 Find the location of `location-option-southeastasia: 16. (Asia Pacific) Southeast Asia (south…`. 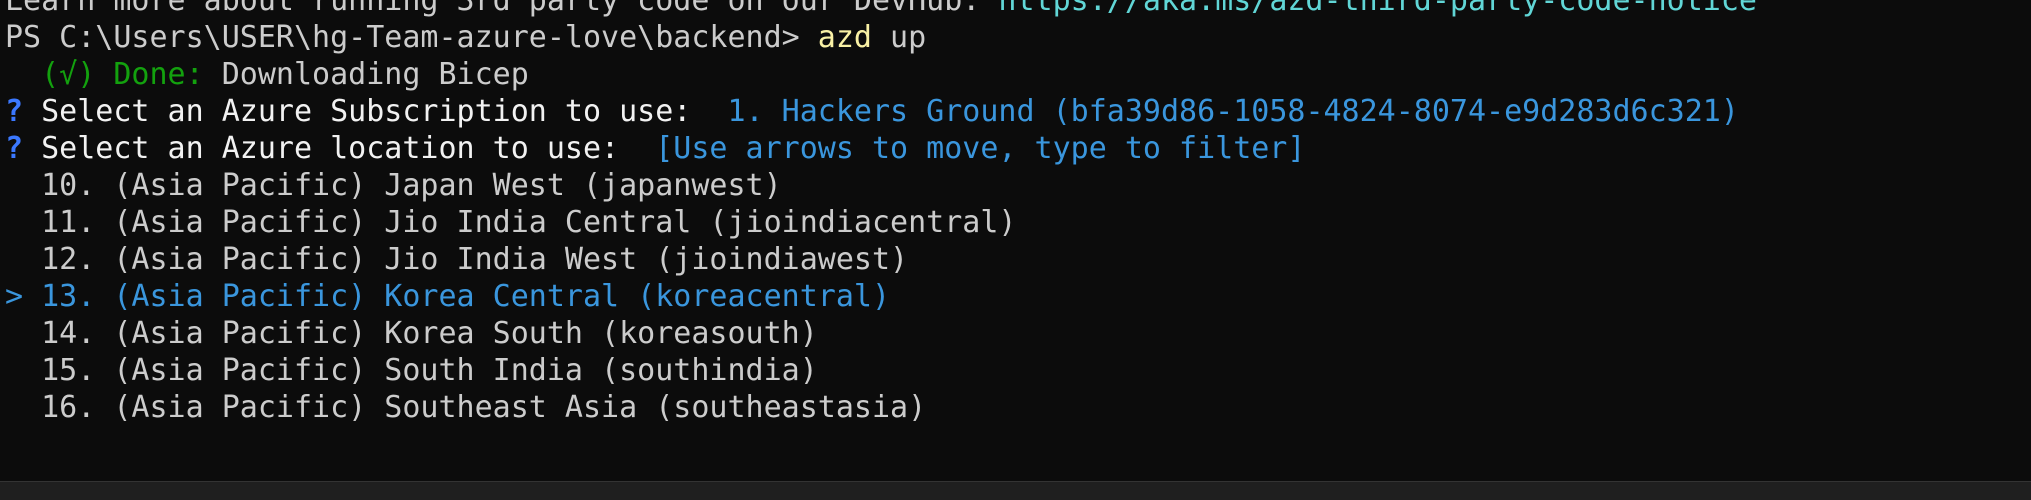

location-option-southeastasia: 16. (Asia Pacific) Southeast Asia (south… is located at coordinates (1015, 407).